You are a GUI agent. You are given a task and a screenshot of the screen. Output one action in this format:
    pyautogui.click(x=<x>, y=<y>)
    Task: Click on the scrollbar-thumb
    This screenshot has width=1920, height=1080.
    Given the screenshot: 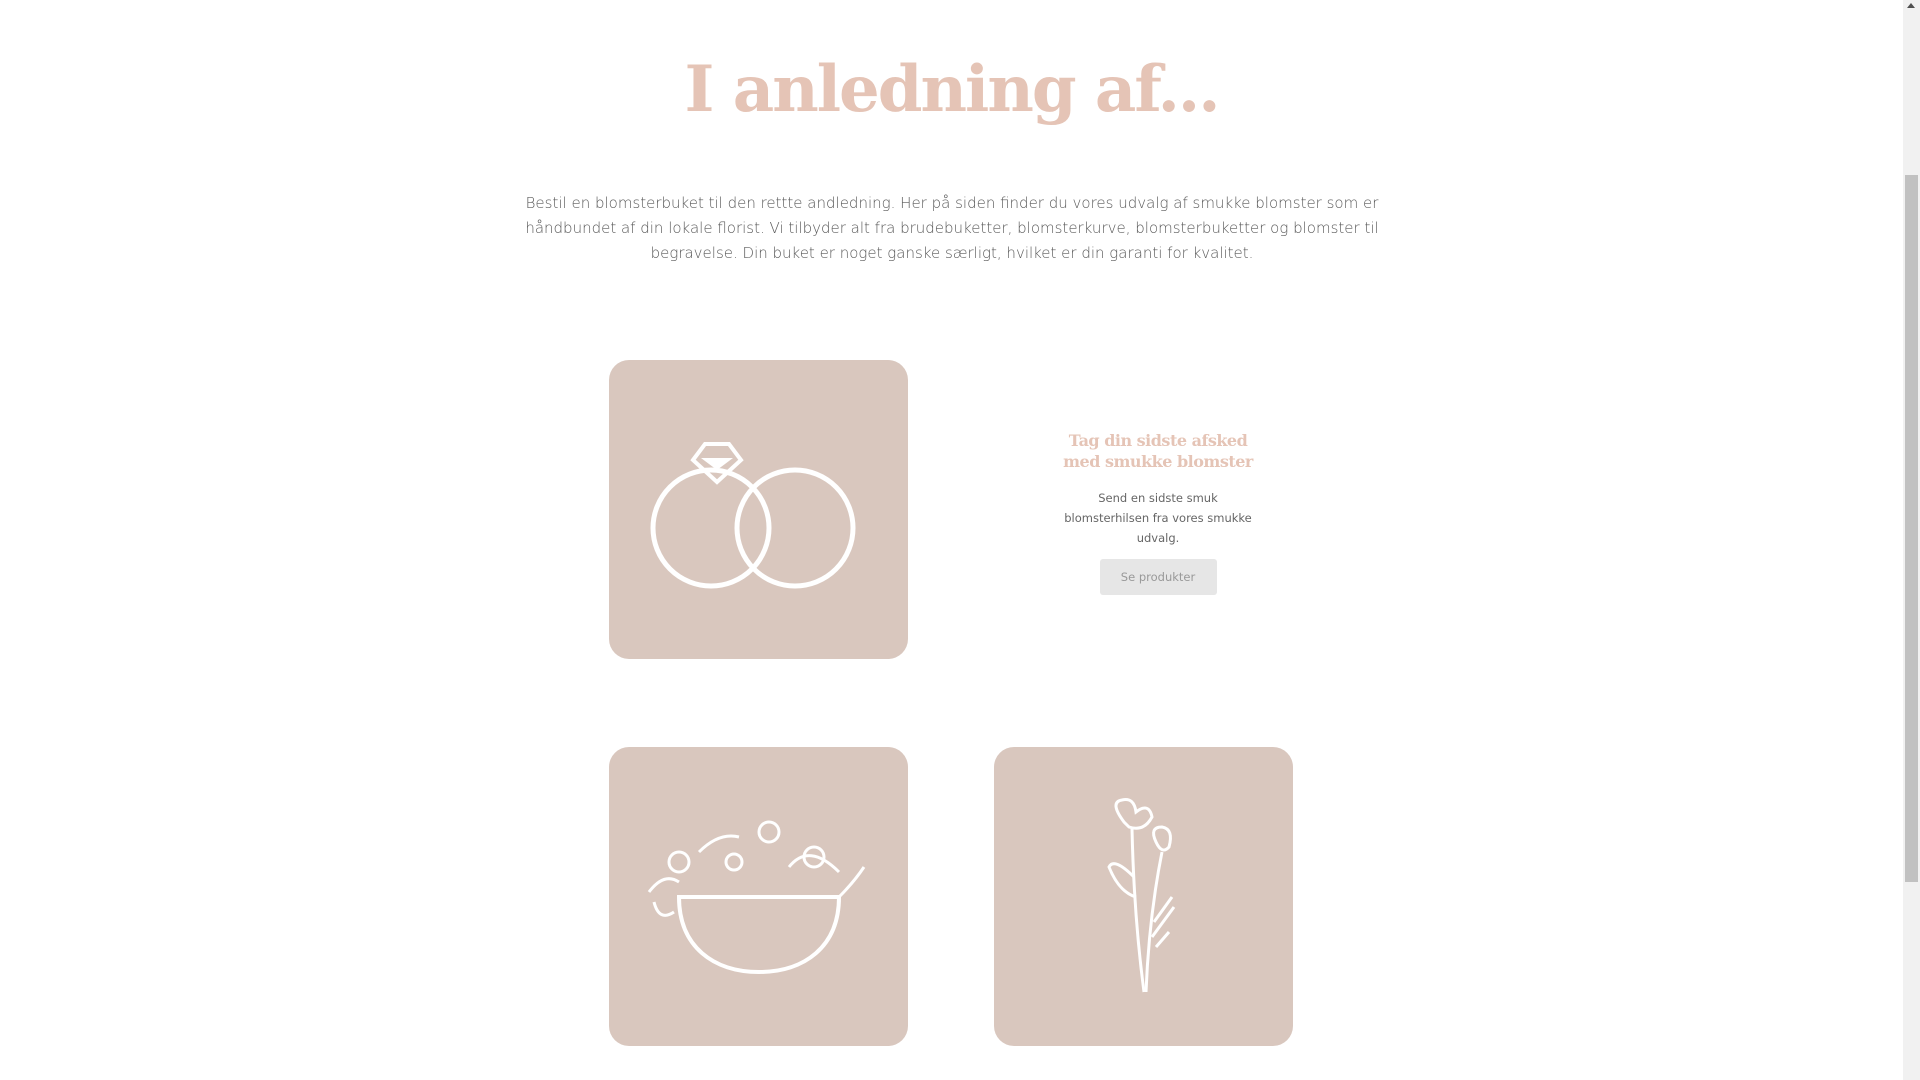 What is the action you would take?
    pyautogui.click(x=1911, y=528)
    